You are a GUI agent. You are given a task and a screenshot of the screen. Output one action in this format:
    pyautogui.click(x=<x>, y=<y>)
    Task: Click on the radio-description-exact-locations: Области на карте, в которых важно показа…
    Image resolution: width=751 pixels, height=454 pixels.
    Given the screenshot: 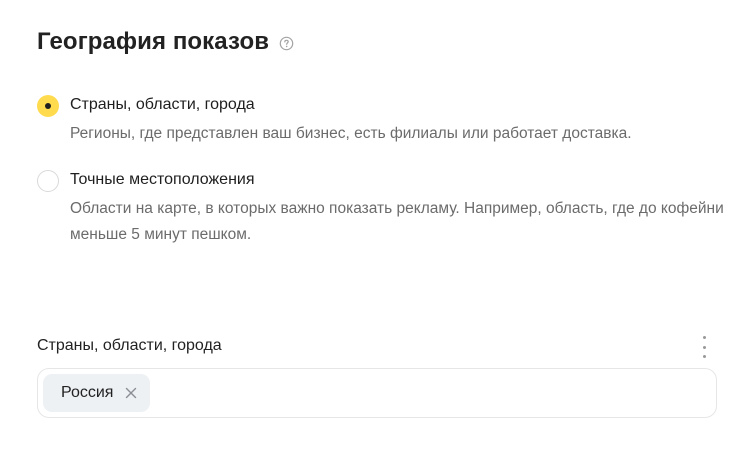 What is the action you would take?
    pyautogui.click(x=397, y=221)
    